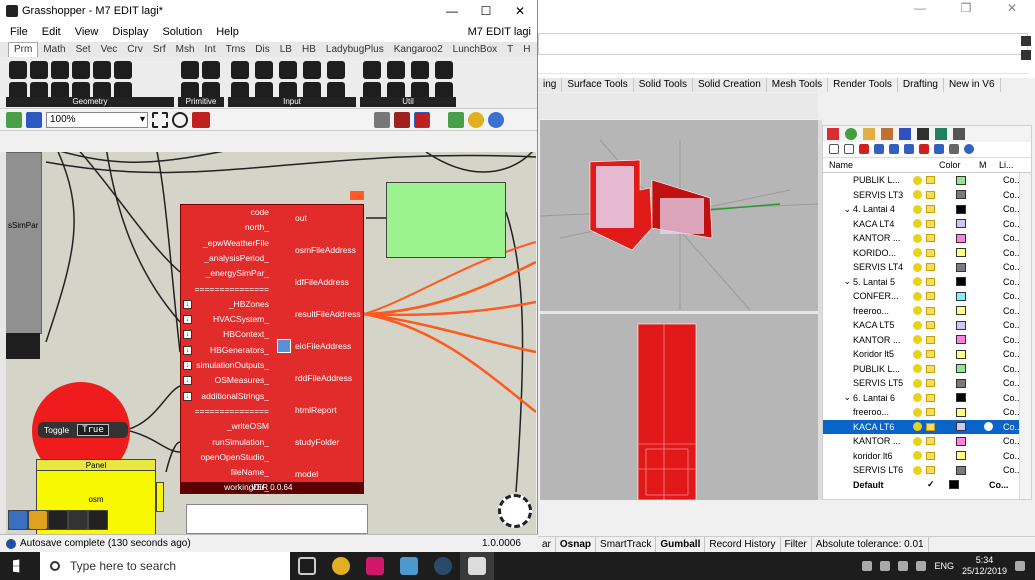  I want to click on tab-dis: Dis, so click(262, 50).